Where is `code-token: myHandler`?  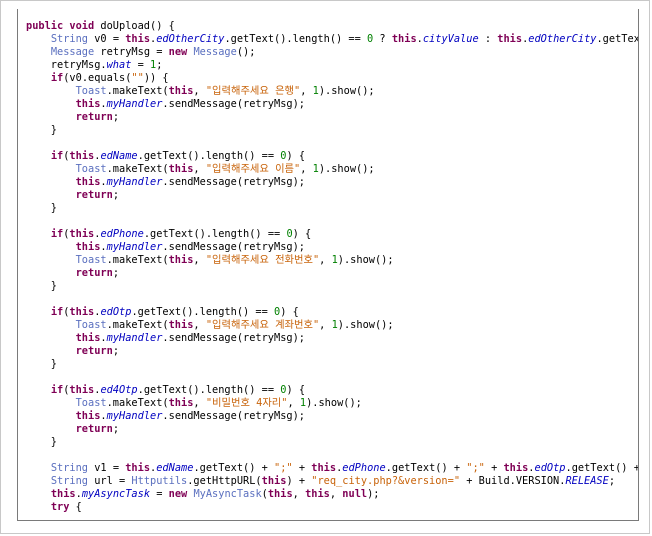
code-token: myHandler is located at coordinates (134, 182).